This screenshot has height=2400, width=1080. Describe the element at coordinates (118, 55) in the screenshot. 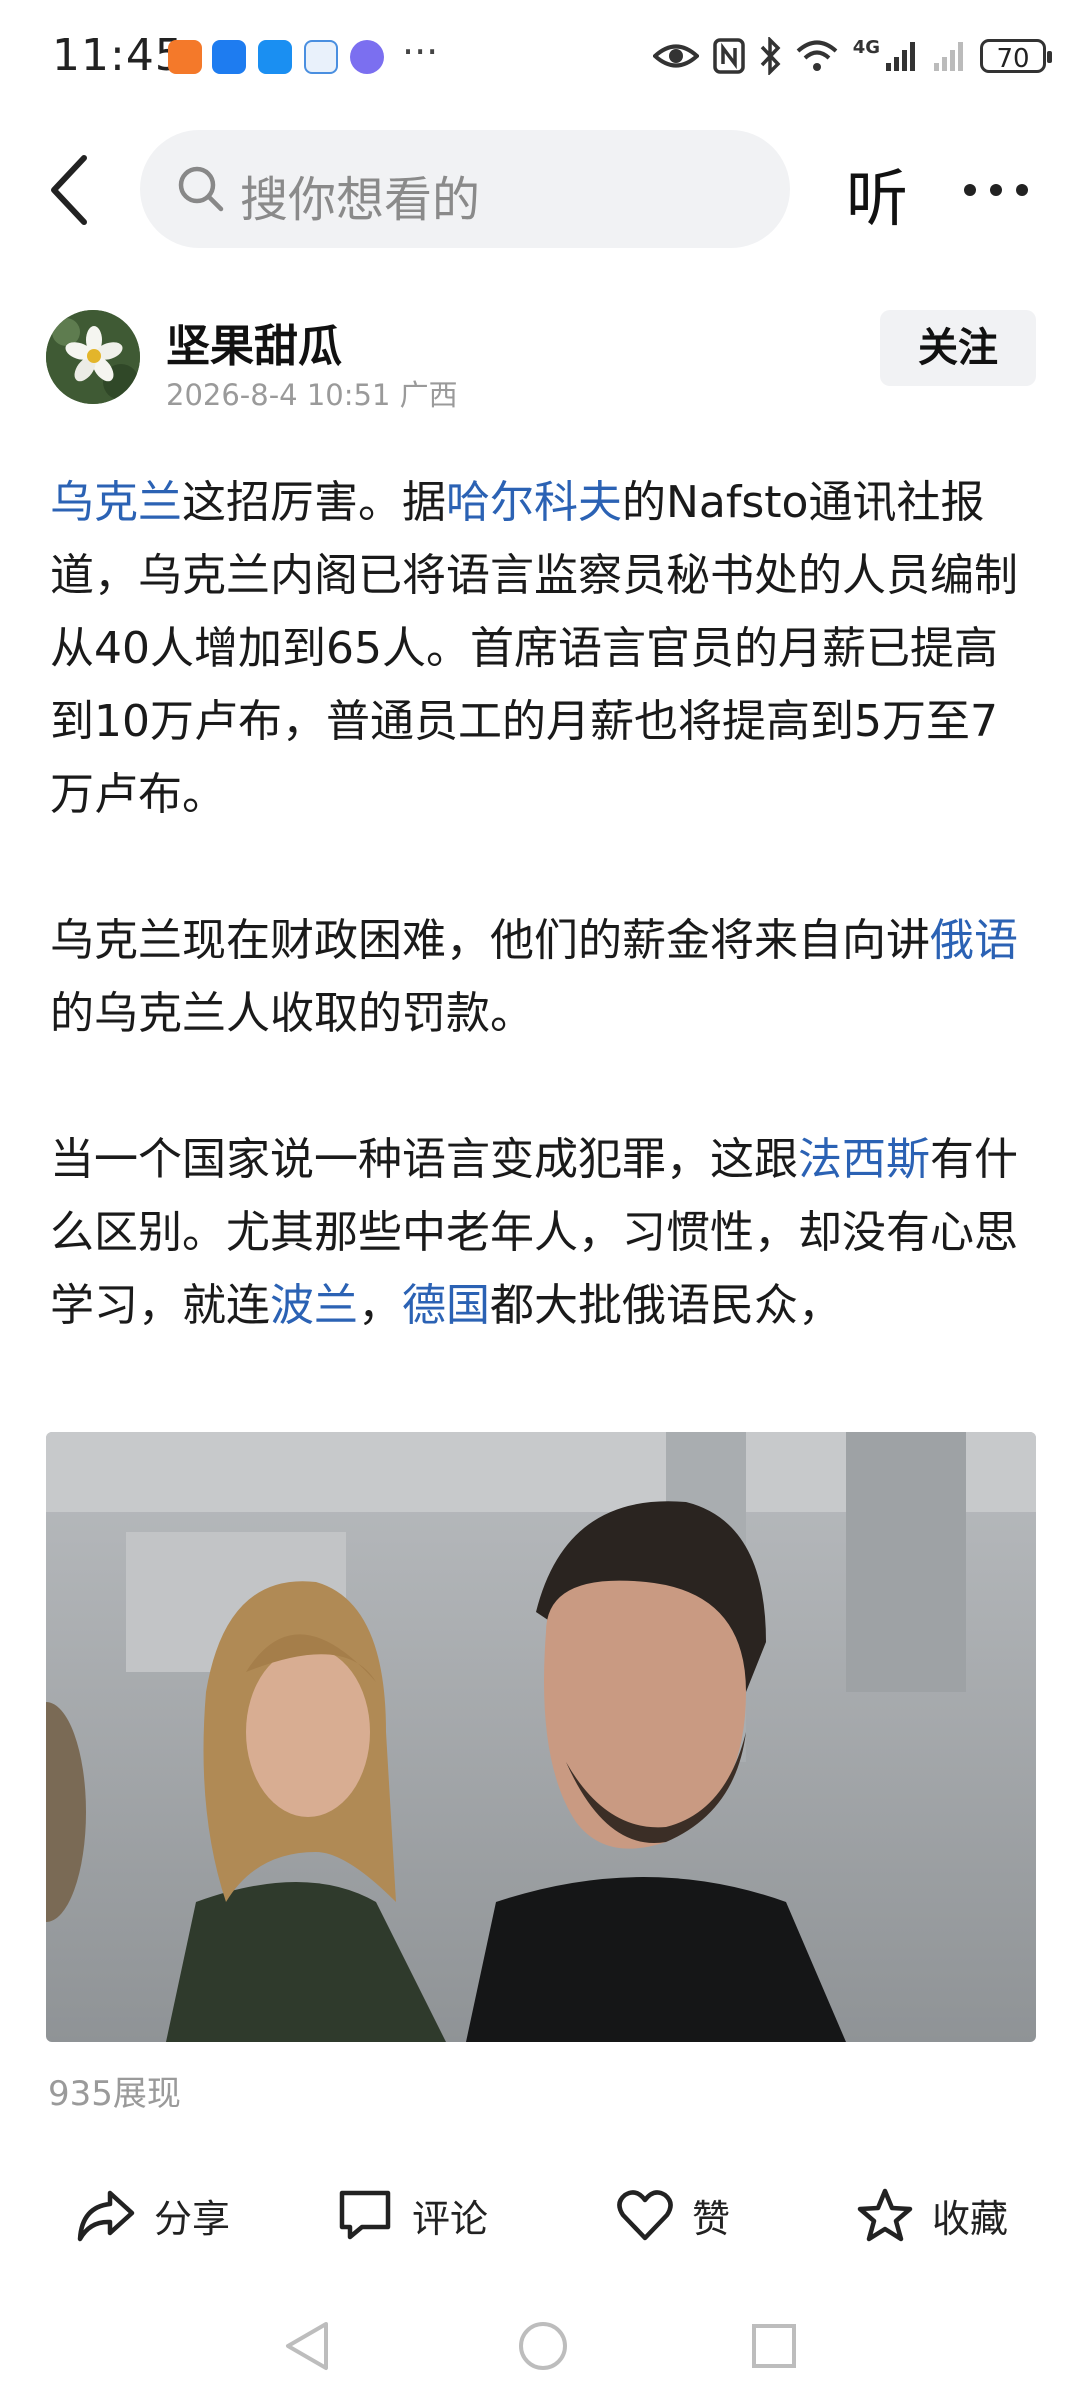

I see `status-time: 11:45` at that location.